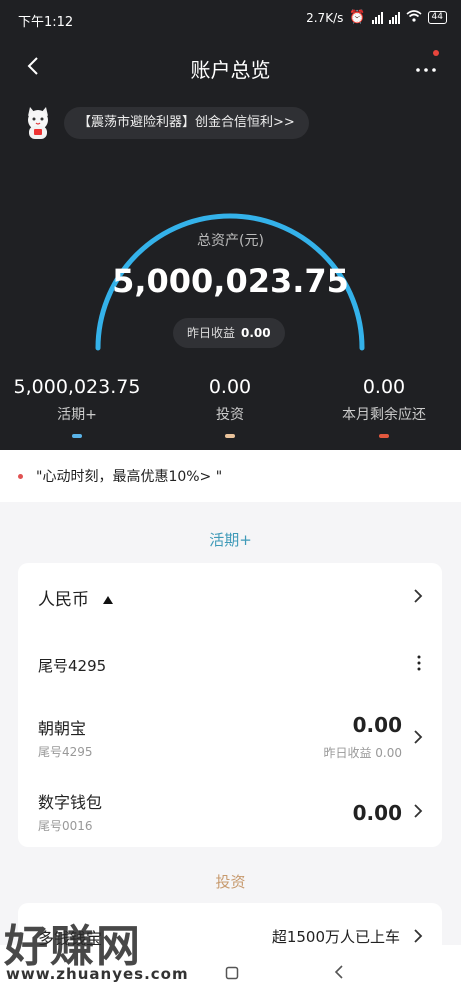 The width and height of the screenshot is (461, 1000). I want to click on home-button-icon, so click(232, 974).